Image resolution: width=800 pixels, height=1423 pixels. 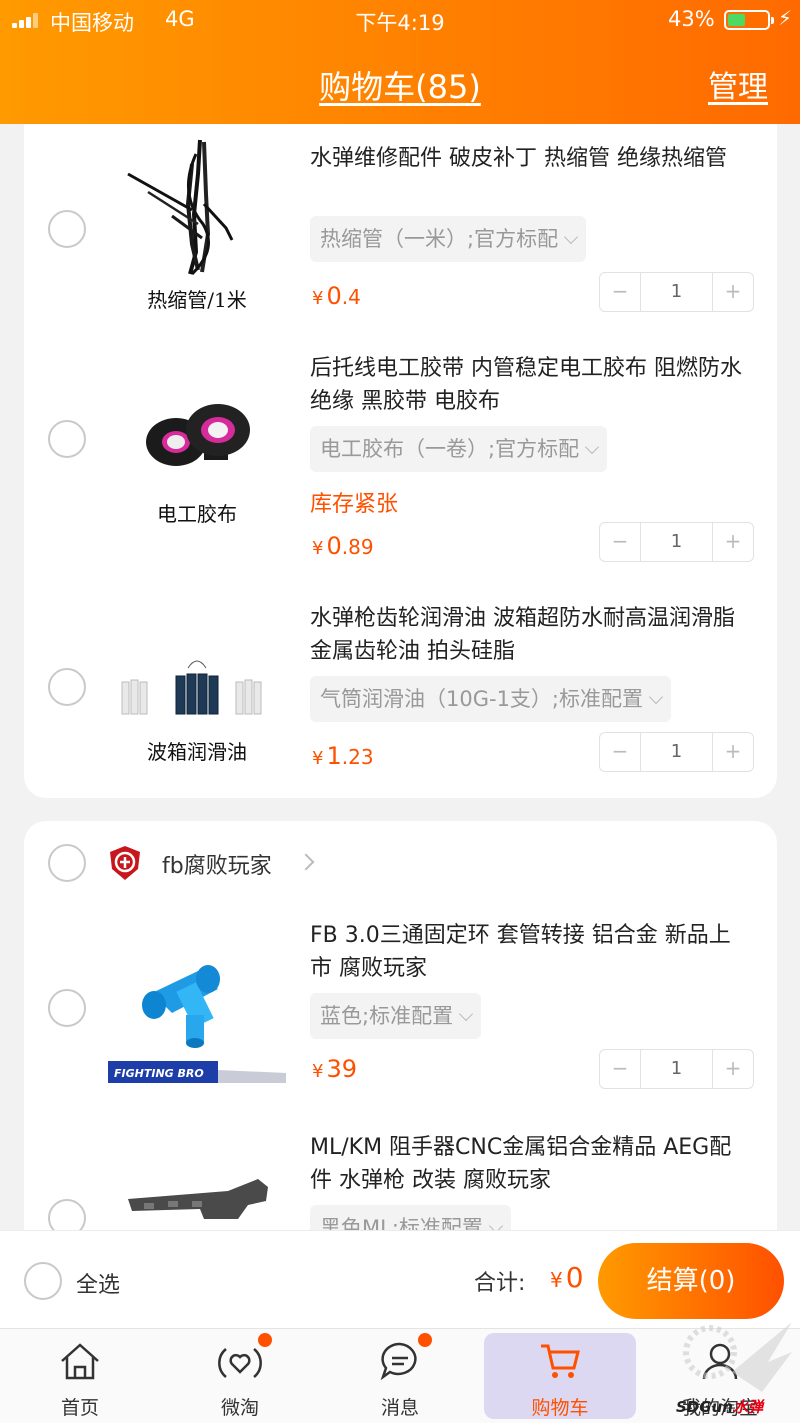 I want to click on shop-name: fb腐败玩家, so click(x=217, y=864).